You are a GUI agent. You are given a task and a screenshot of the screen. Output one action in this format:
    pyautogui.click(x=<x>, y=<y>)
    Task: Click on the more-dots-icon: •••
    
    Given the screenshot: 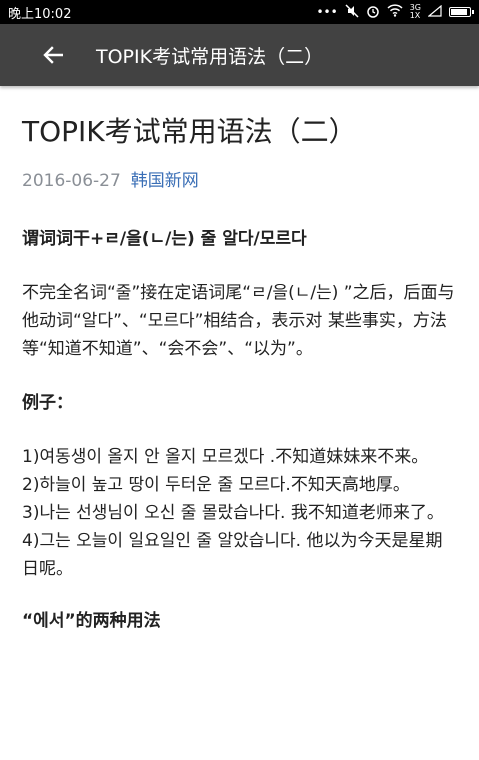 What is the action you would take?
    pyautogui.click(x=327, y=12)
    